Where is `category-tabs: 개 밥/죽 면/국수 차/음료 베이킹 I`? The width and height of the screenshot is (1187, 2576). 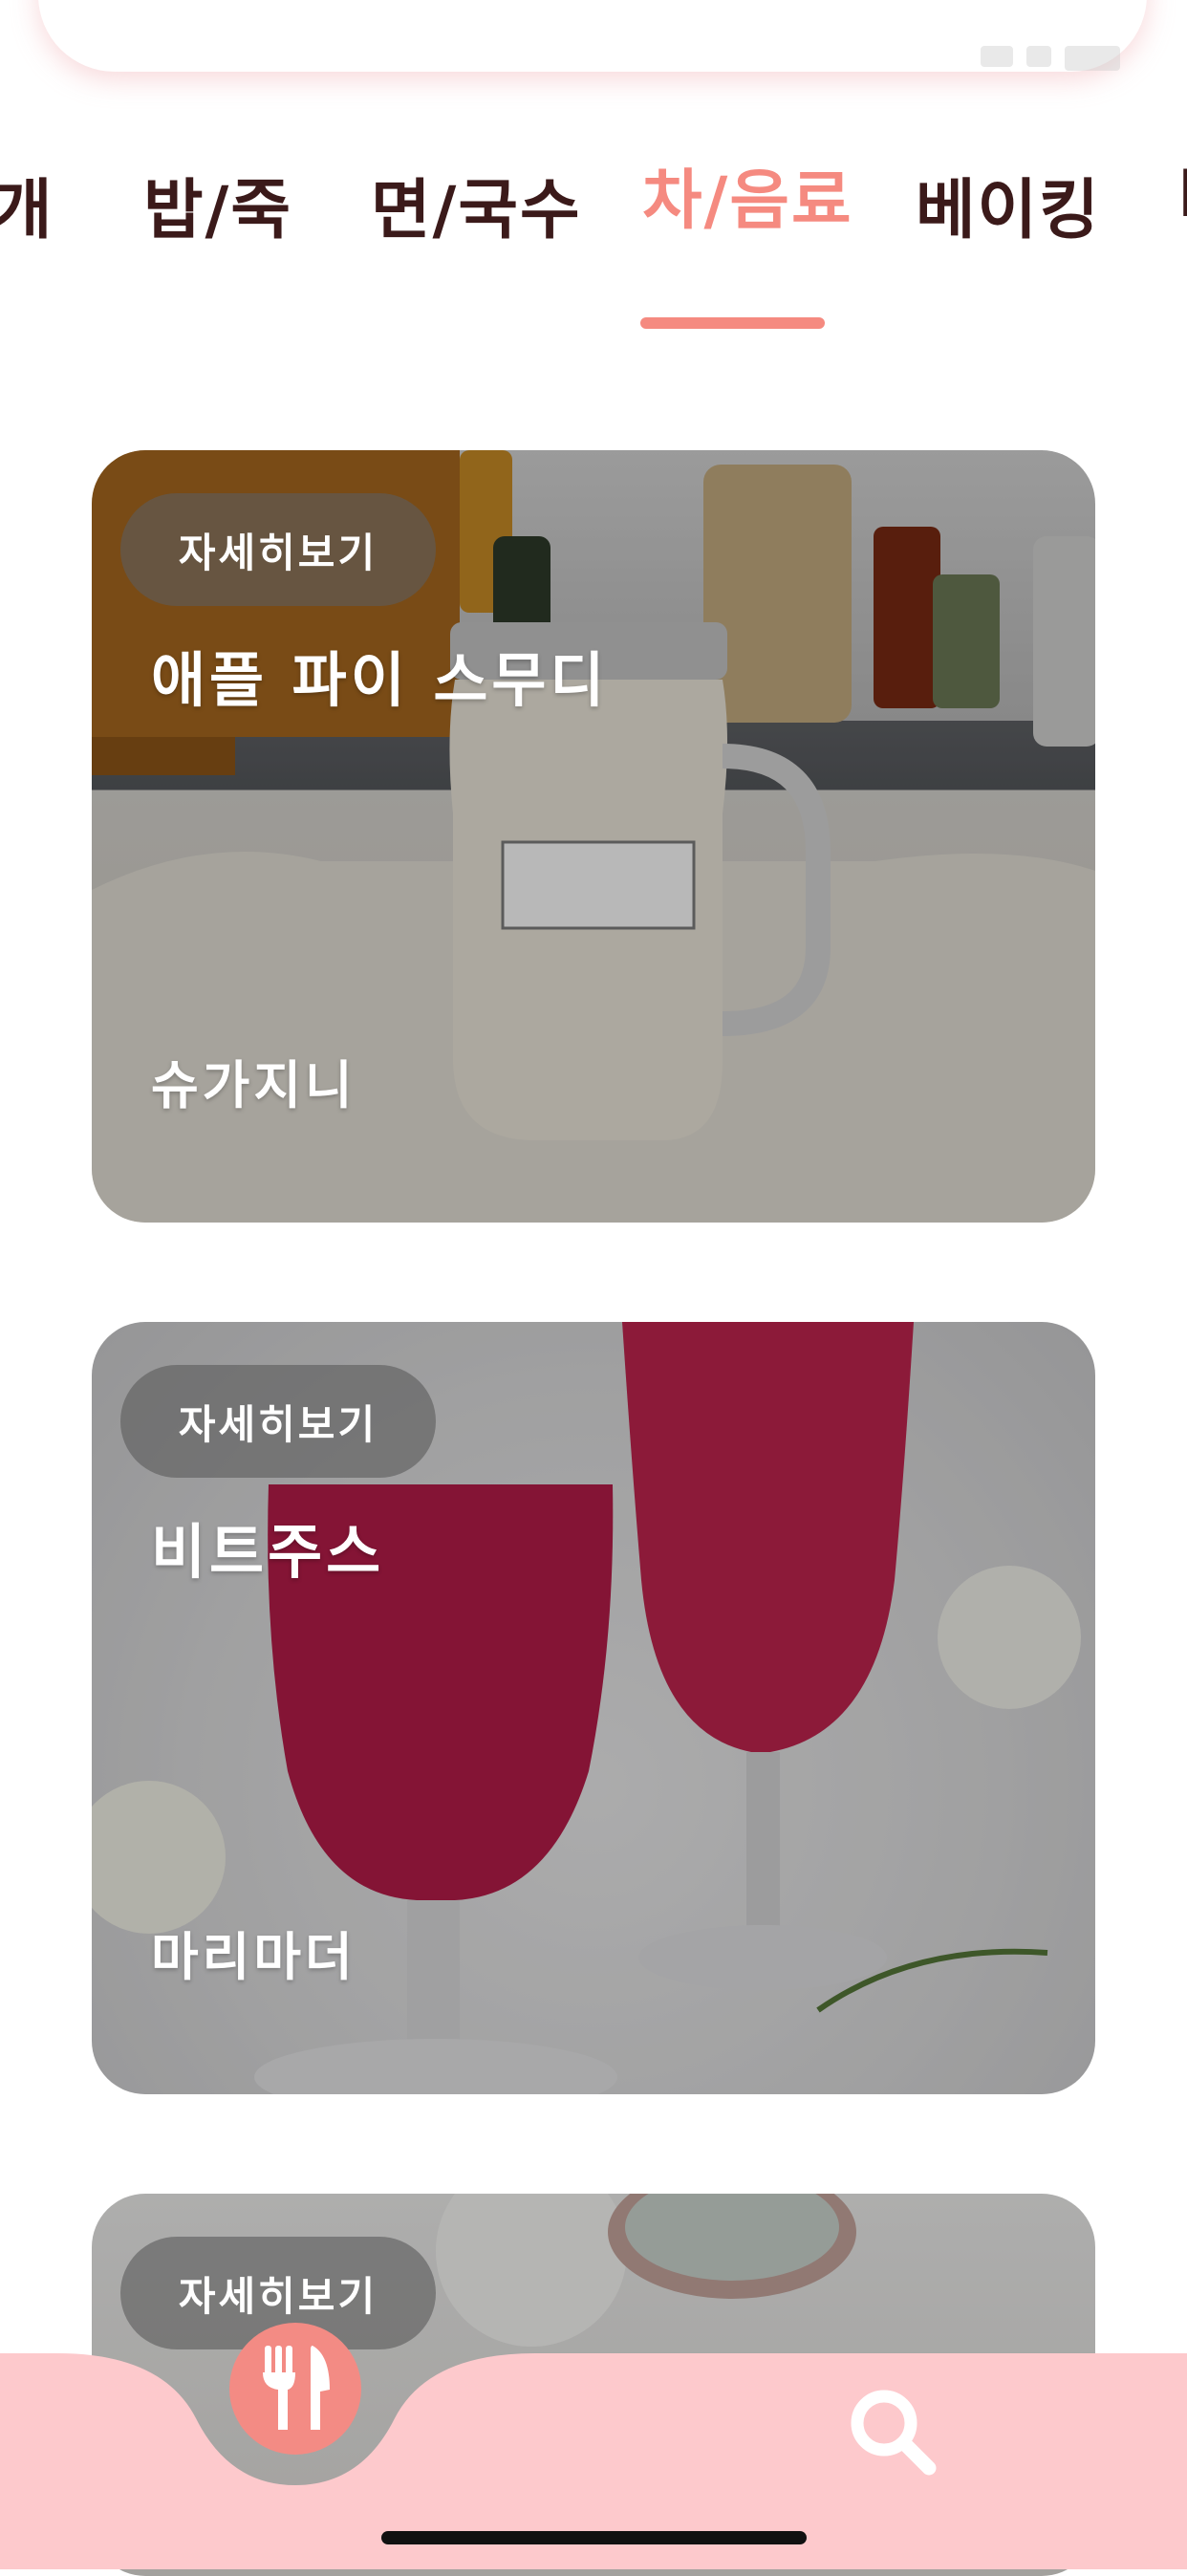
category-tabs: 개 밥/죽 면/국수 차/음료 베이킹 I is located at coordinates (593, 200).